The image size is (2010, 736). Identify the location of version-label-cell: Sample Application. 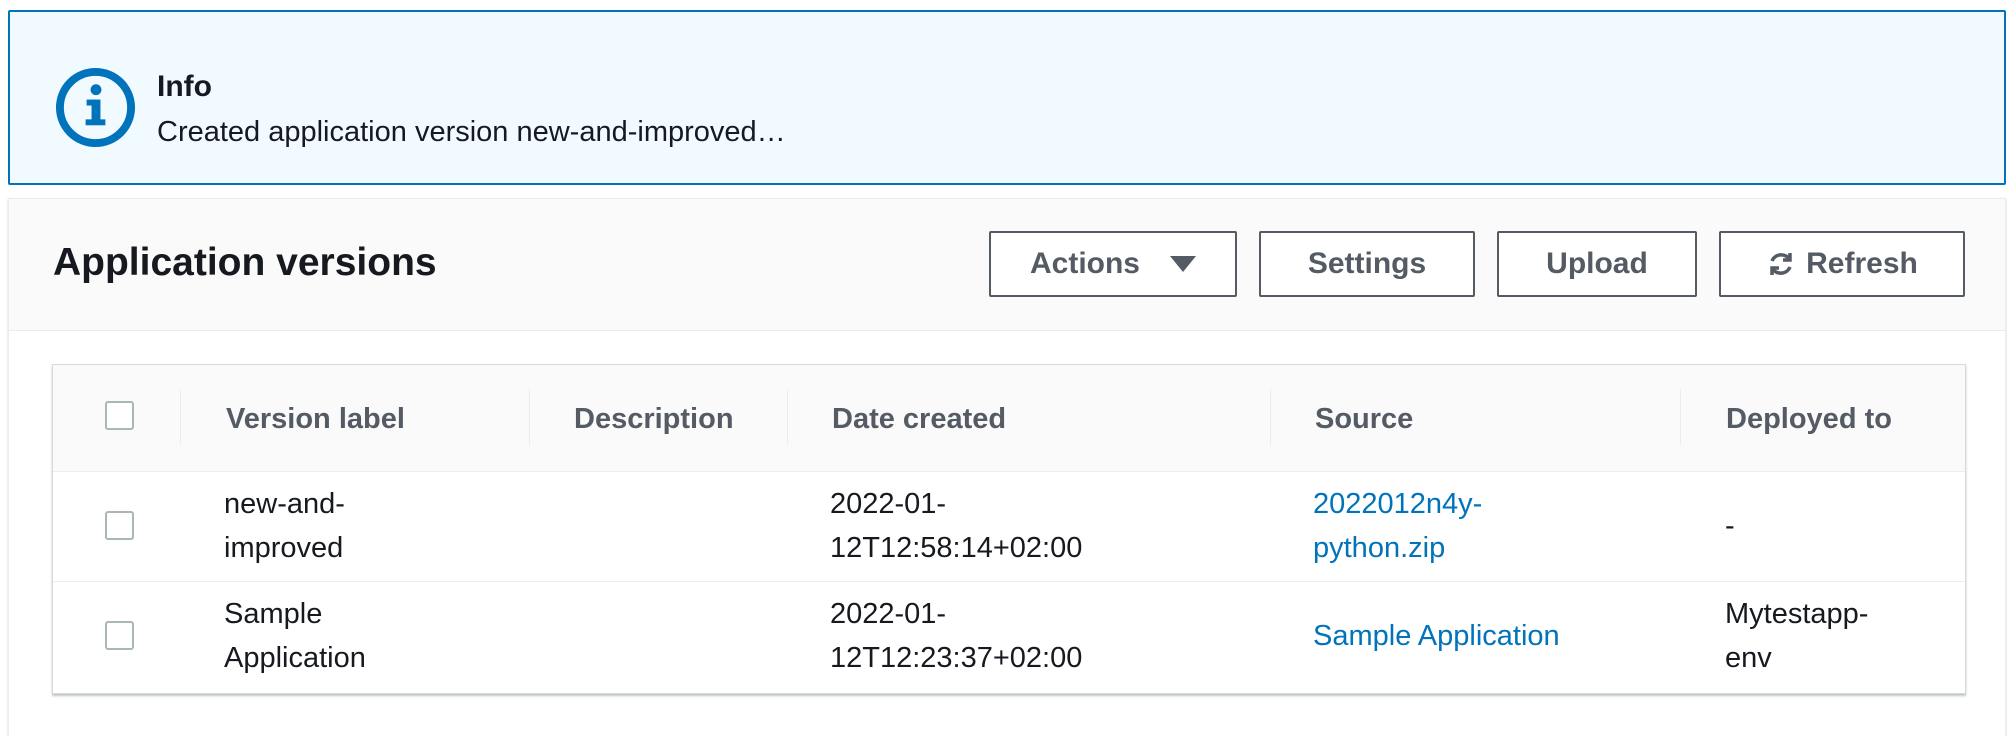
(295, 636).